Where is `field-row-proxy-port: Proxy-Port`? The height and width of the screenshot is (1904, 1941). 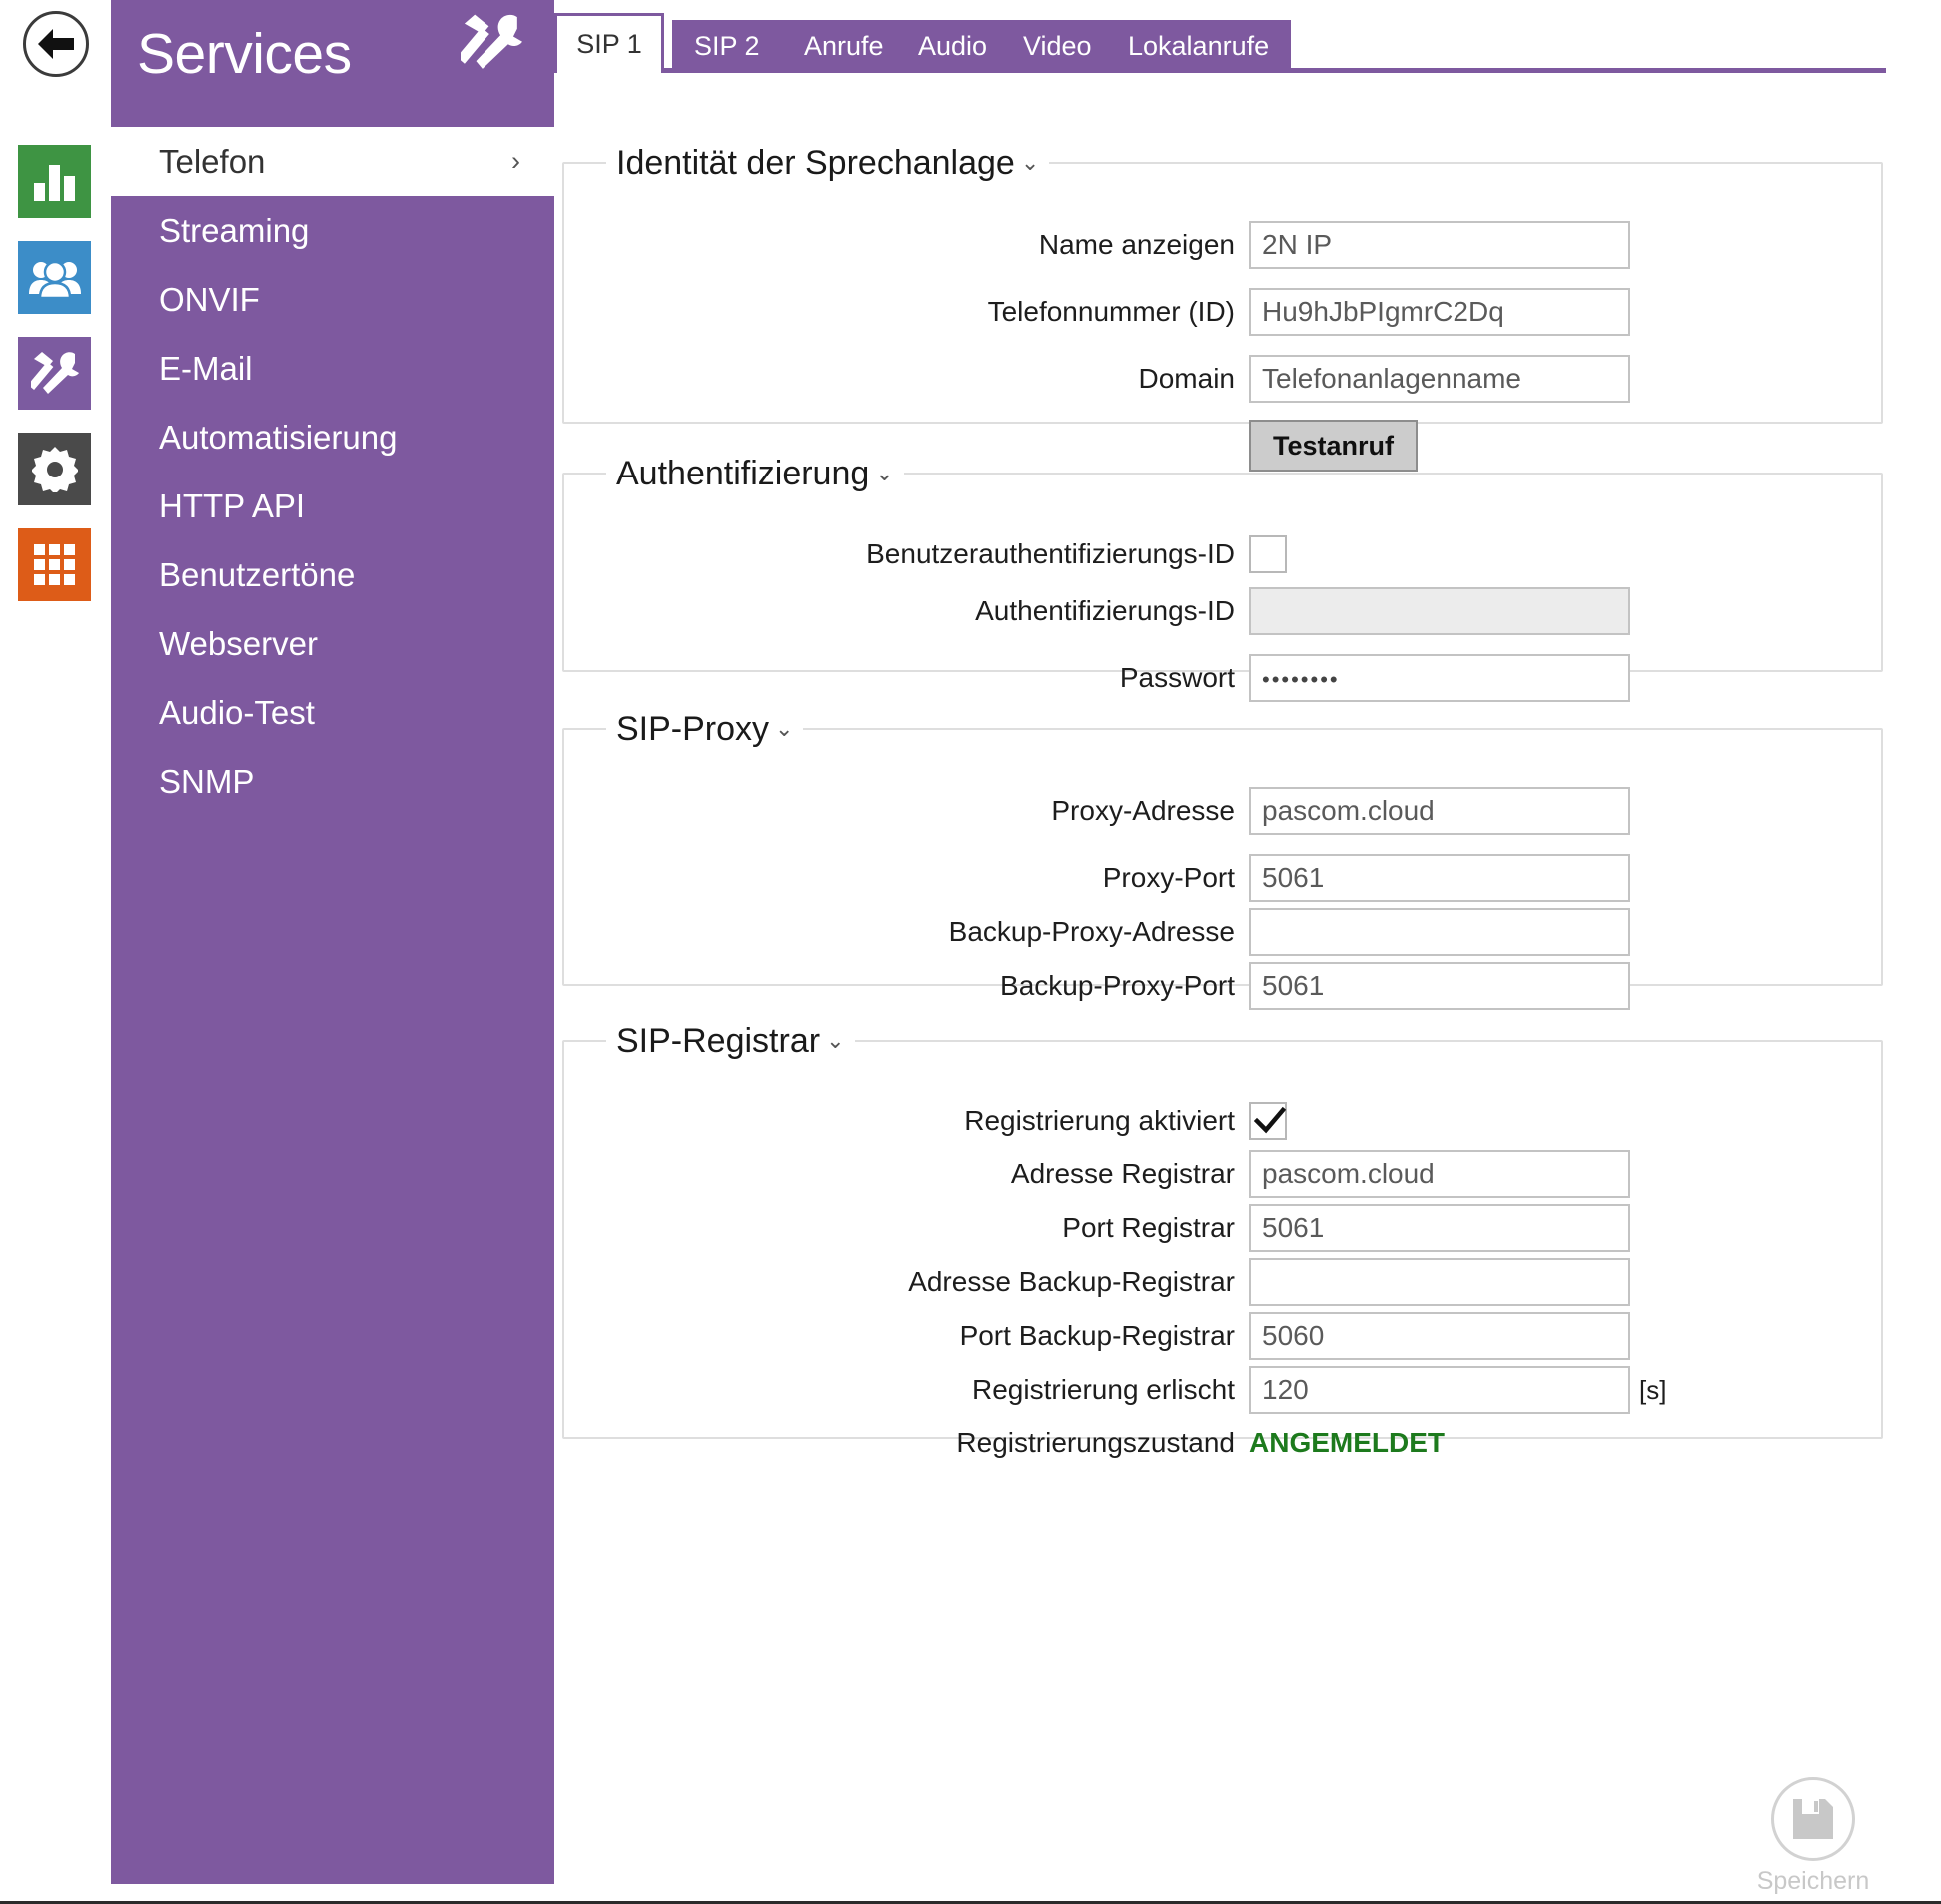 field-row-proxy-port: Proxy-Port is located at coordinates (894, 878).